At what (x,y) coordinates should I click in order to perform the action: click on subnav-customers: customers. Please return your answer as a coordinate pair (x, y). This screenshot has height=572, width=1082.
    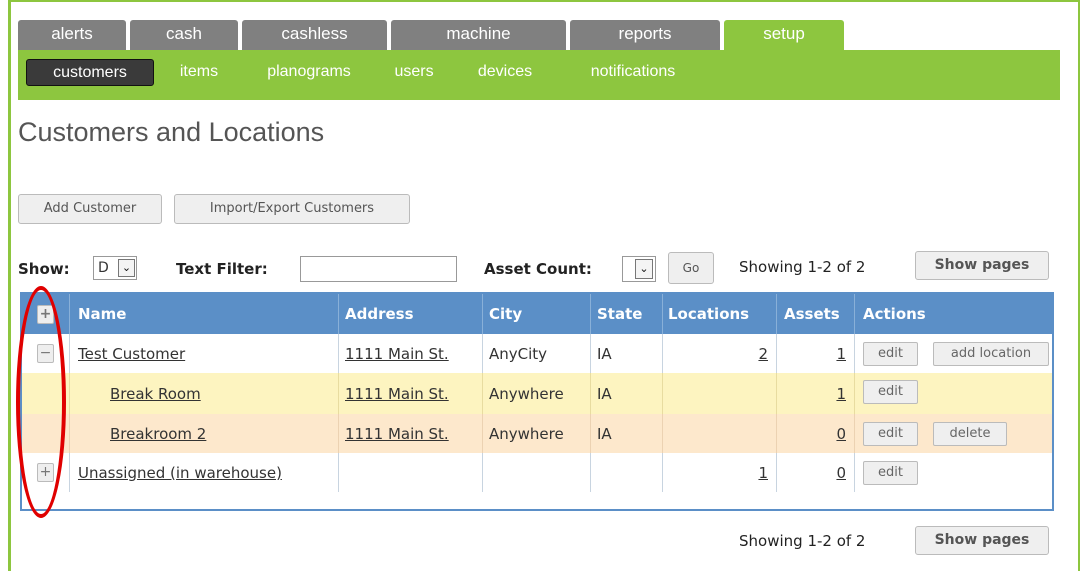
    Looking at the image, I should click on (90, 72).